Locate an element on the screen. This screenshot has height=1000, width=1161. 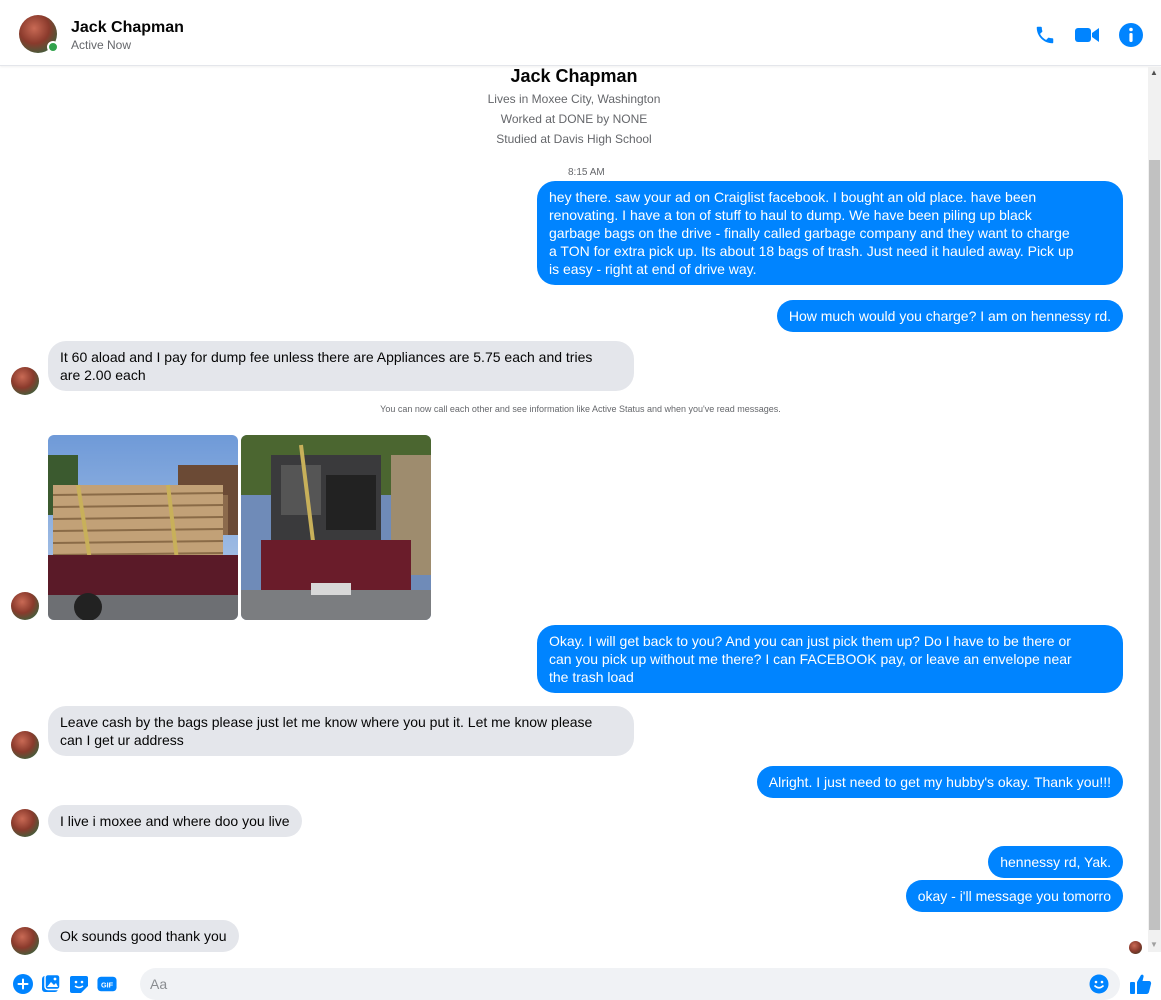
scroll-up-arrow-icon: ▲ is located at coordinates (1154, 72).